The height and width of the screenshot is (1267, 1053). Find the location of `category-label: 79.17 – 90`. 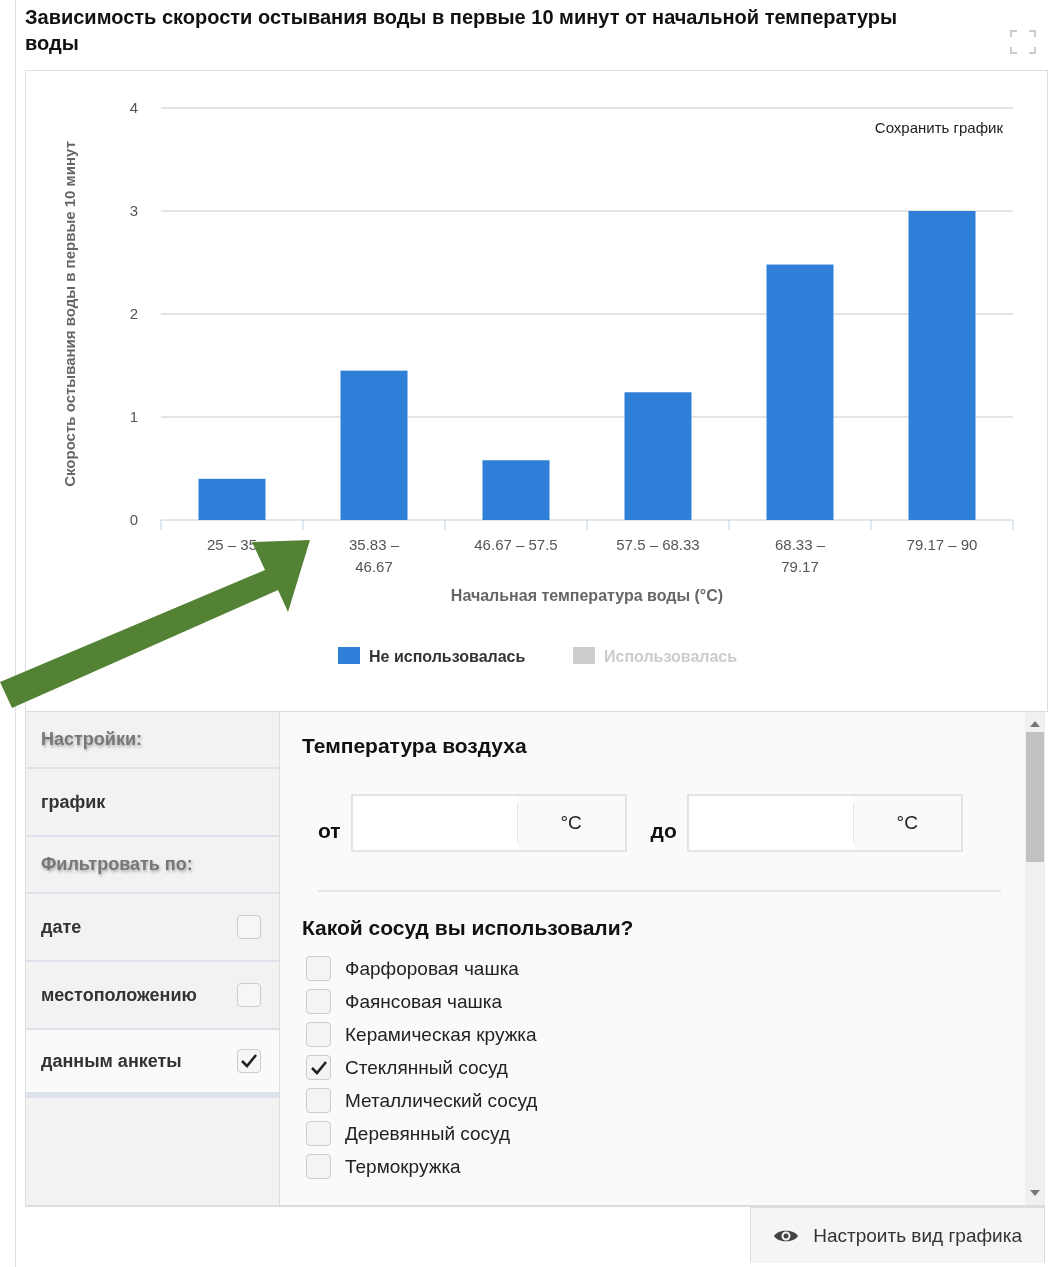

category-label: 79.17 – 90 is located at coordinates (942, 544).